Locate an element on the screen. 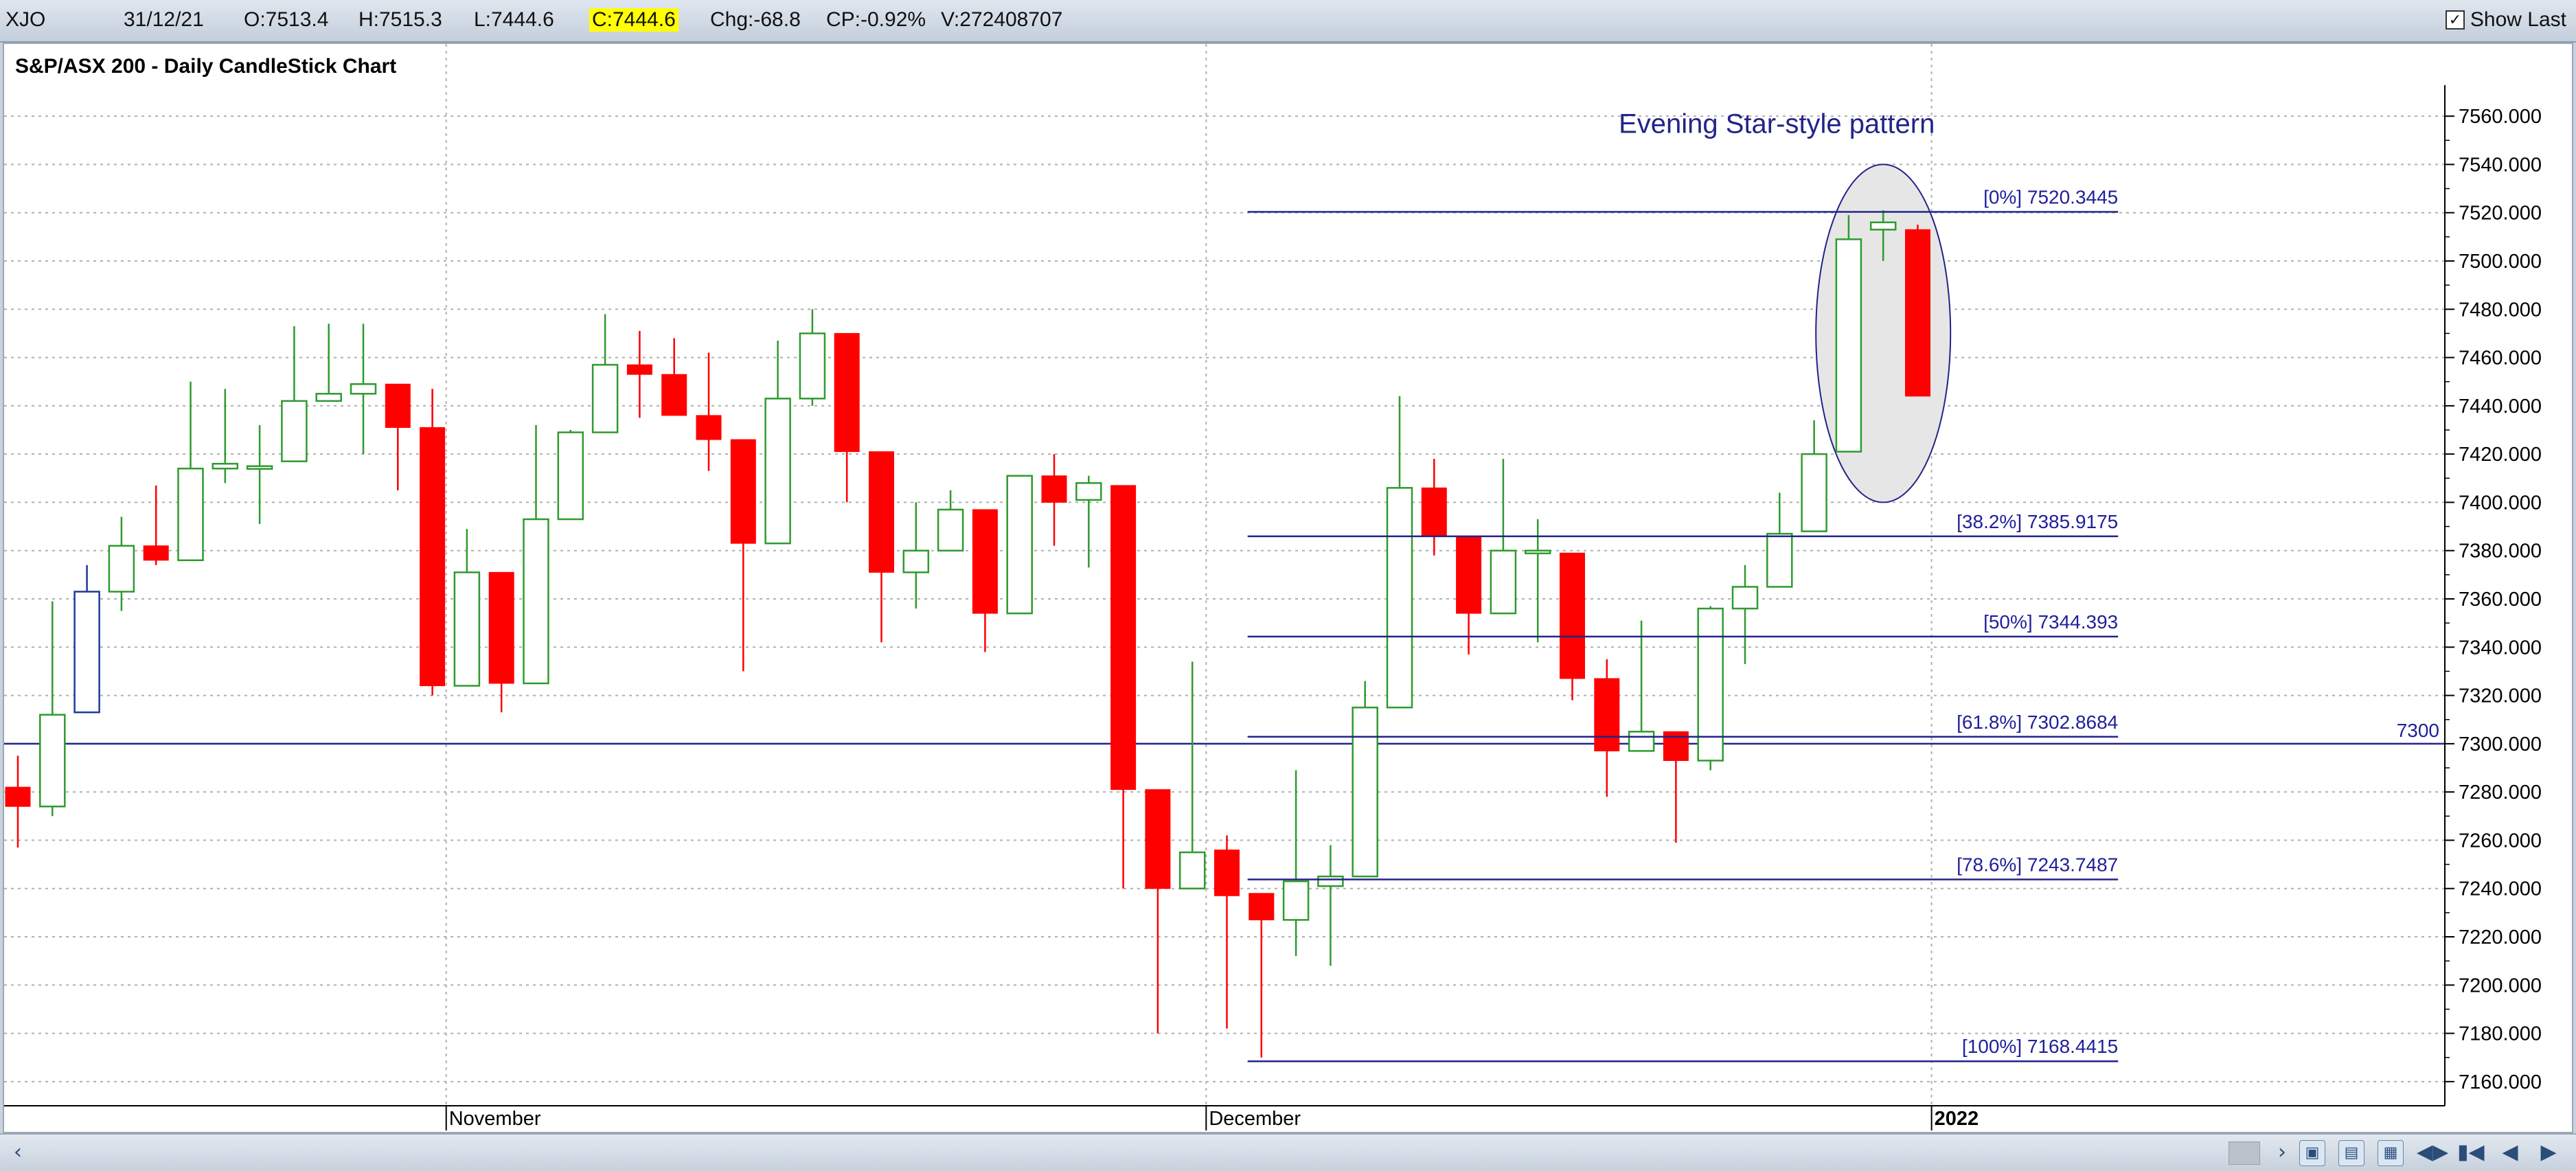 This screenshot has height=1171, width=2576. zoom-fit-icon: ▦ is located at coordinates (2391, 1153).